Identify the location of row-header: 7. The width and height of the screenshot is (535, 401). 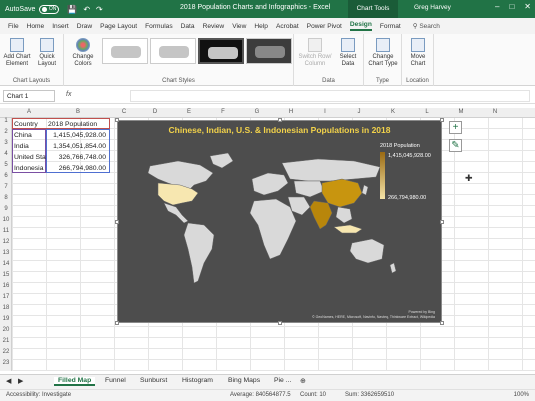
(6, 187).